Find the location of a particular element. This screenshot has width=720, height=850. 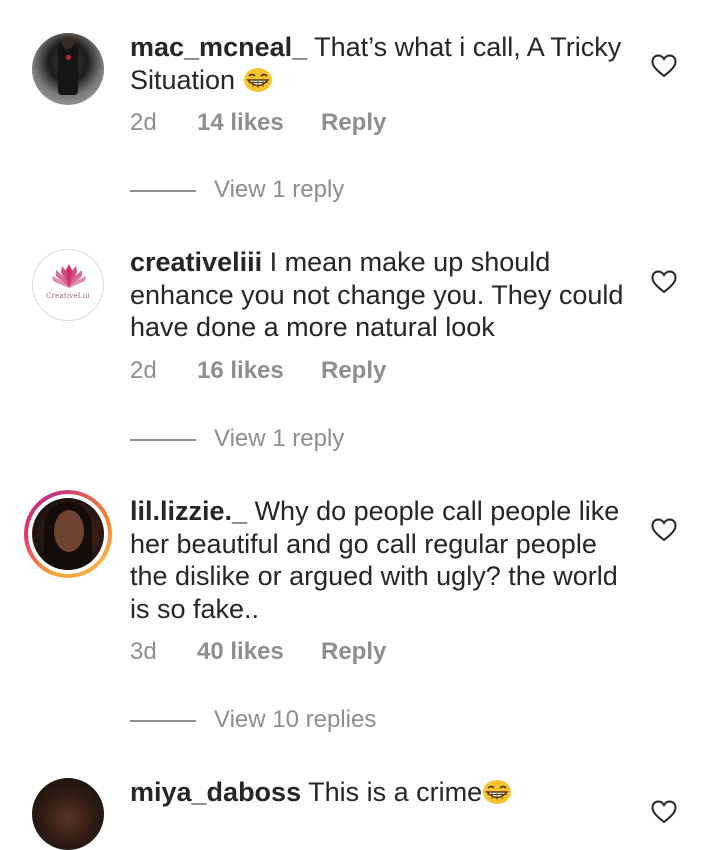

comment-text: miya_daboss This is a crime is located at coordinates (380, 792).